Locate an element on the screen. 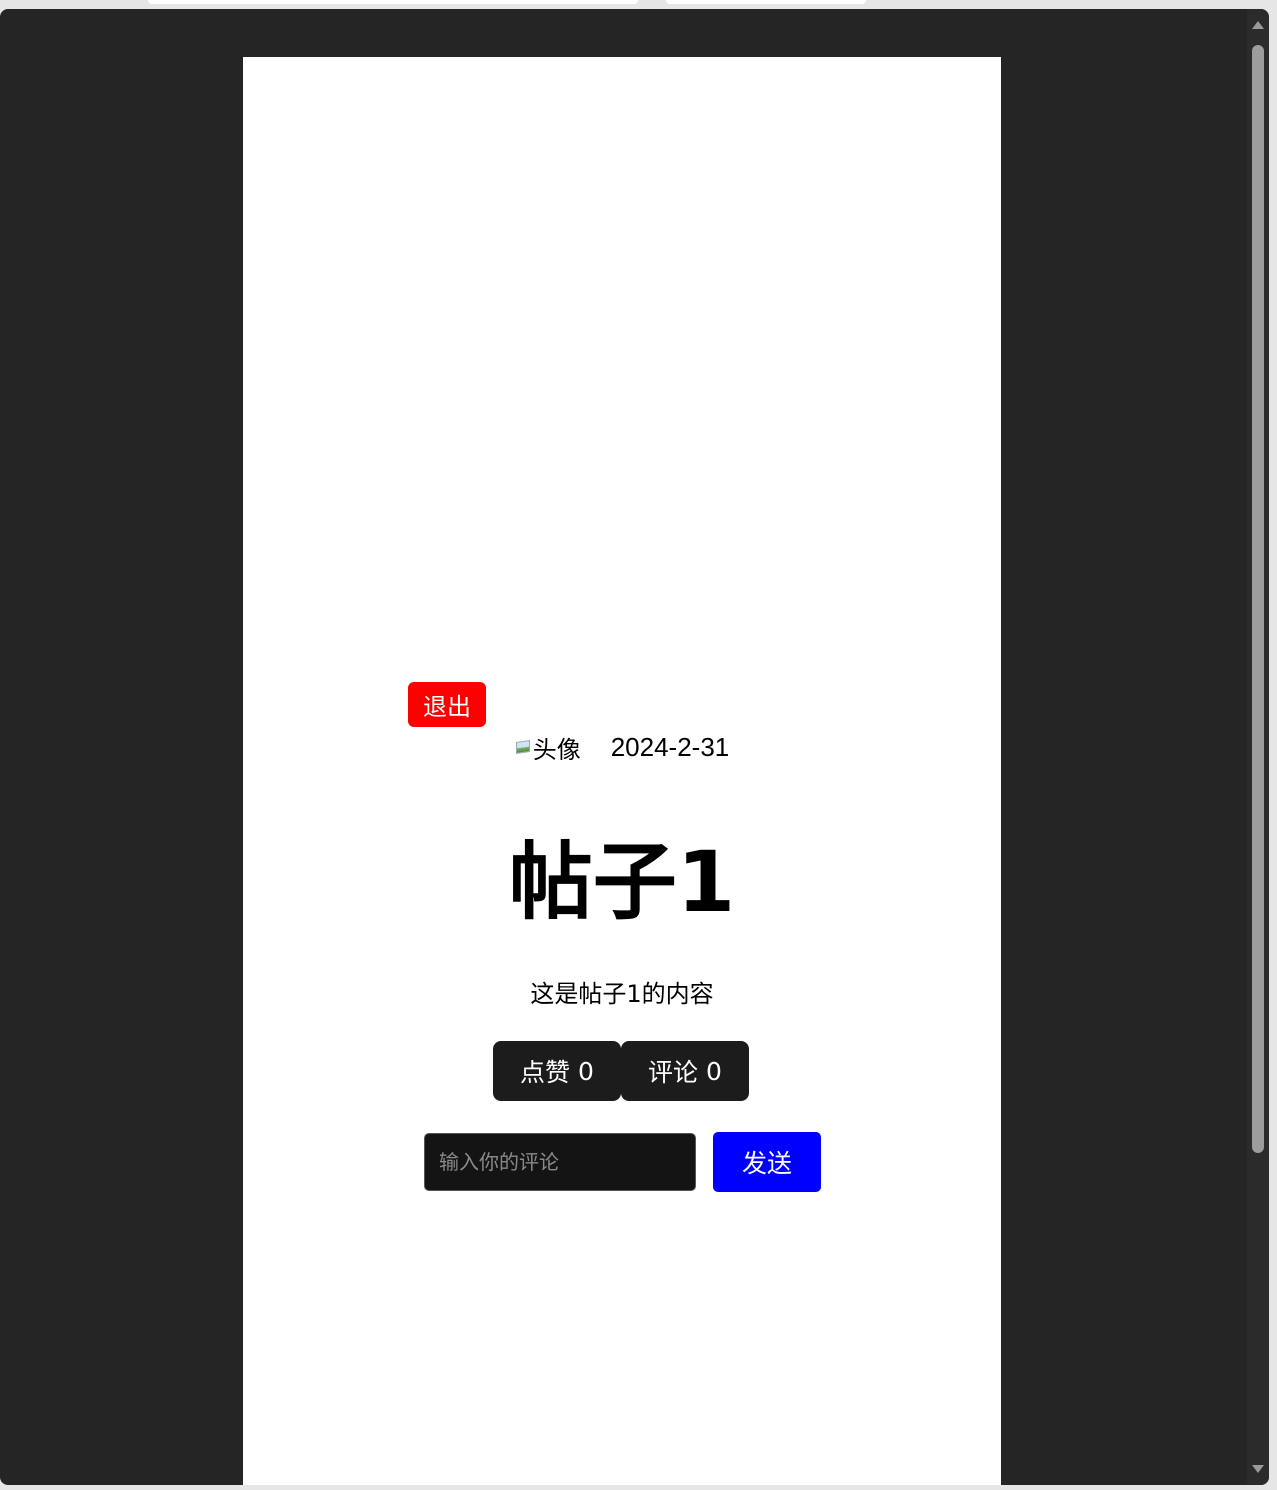  post-actions: 点赞 0 评论 0 is located at coordinates (621, 1071).